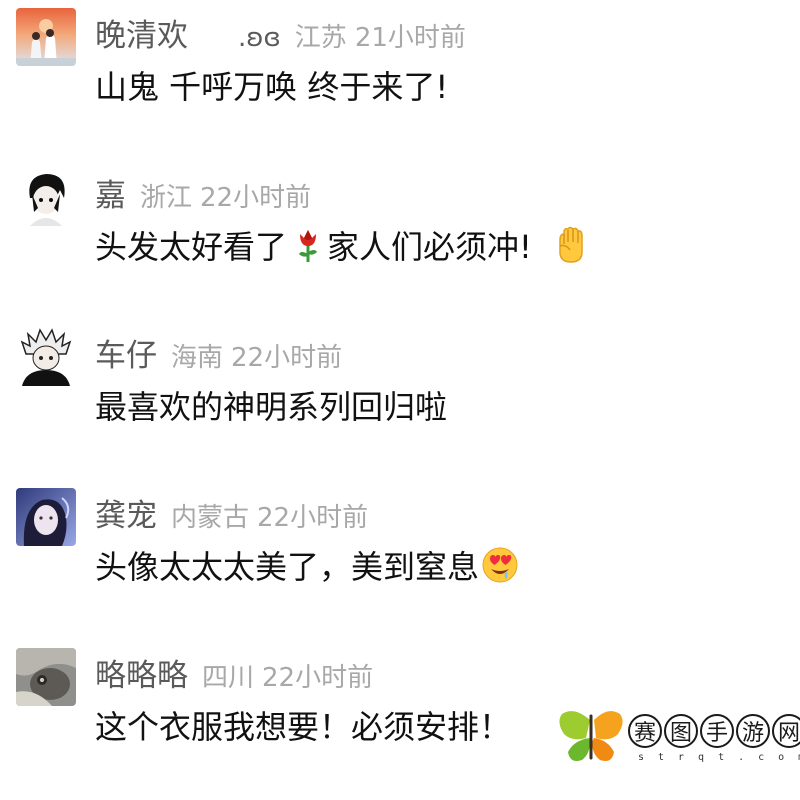 The image size is (800, 800). I want to click on watermark-char: 图, so click(681, 731).